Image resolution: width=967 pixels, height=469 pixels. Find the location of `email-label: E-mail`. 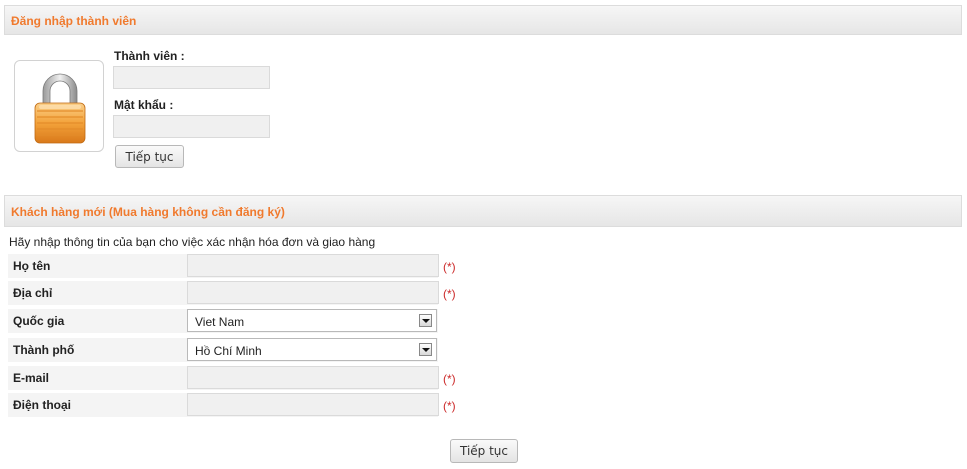

email-label: E-mail is located at coordinates (31, 378).